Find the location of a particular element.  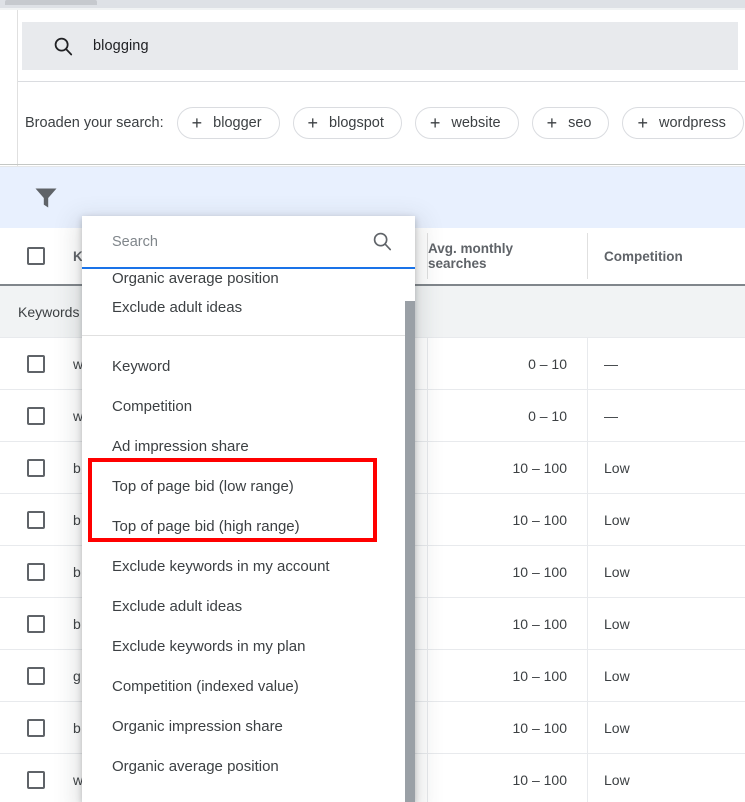

broaden-chip-website: + website is located at coordinates (466, 123).